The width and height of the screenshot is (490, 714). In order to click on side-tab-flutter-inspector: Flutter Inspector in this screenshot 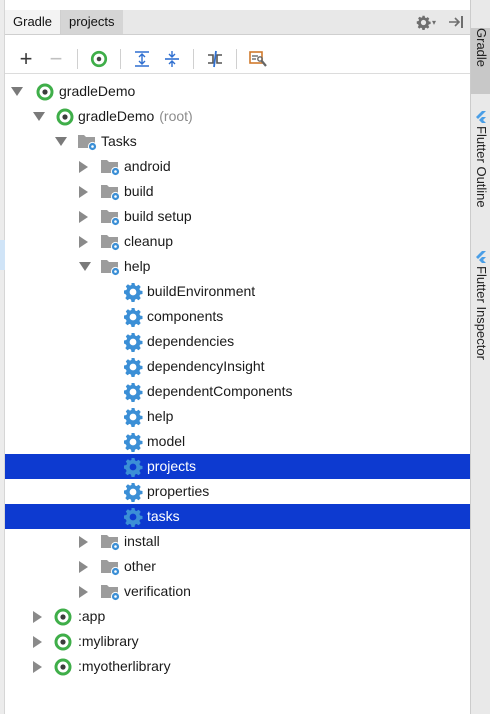, I will do `click(480, 320)`.